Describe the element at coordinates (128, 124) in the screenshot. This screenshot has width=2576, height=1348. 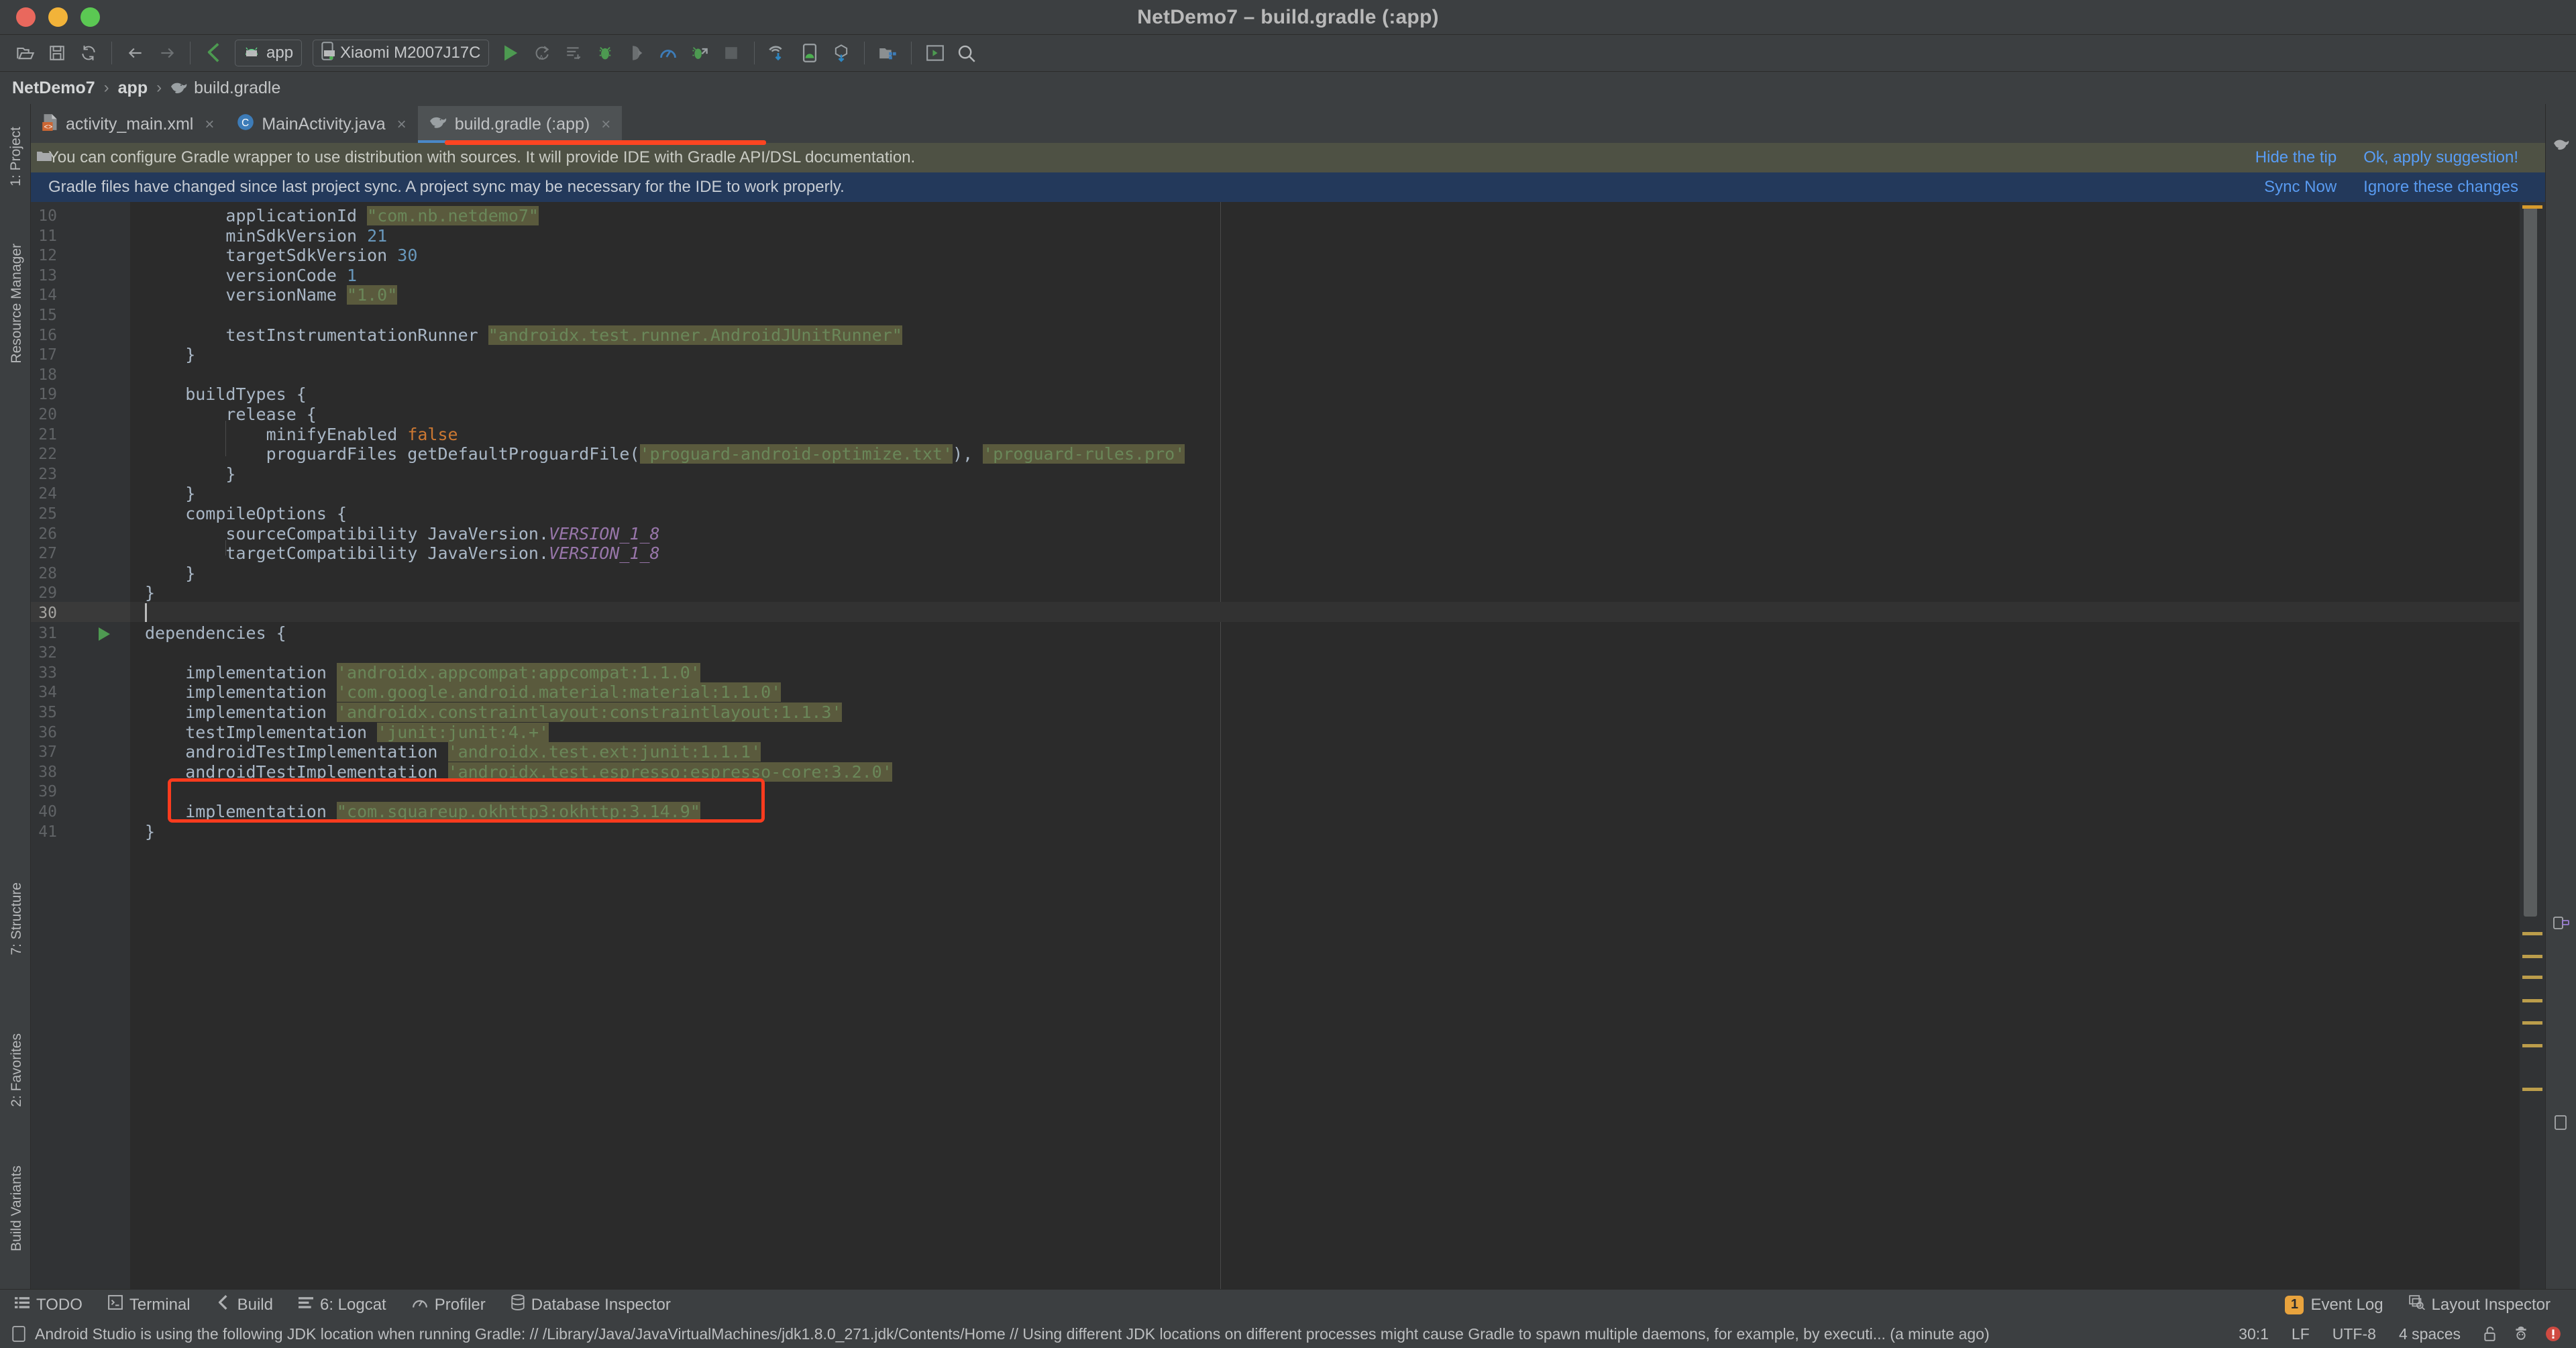
I see `tab-activity-main-xml: <> activity_main.xml ×` at that location.